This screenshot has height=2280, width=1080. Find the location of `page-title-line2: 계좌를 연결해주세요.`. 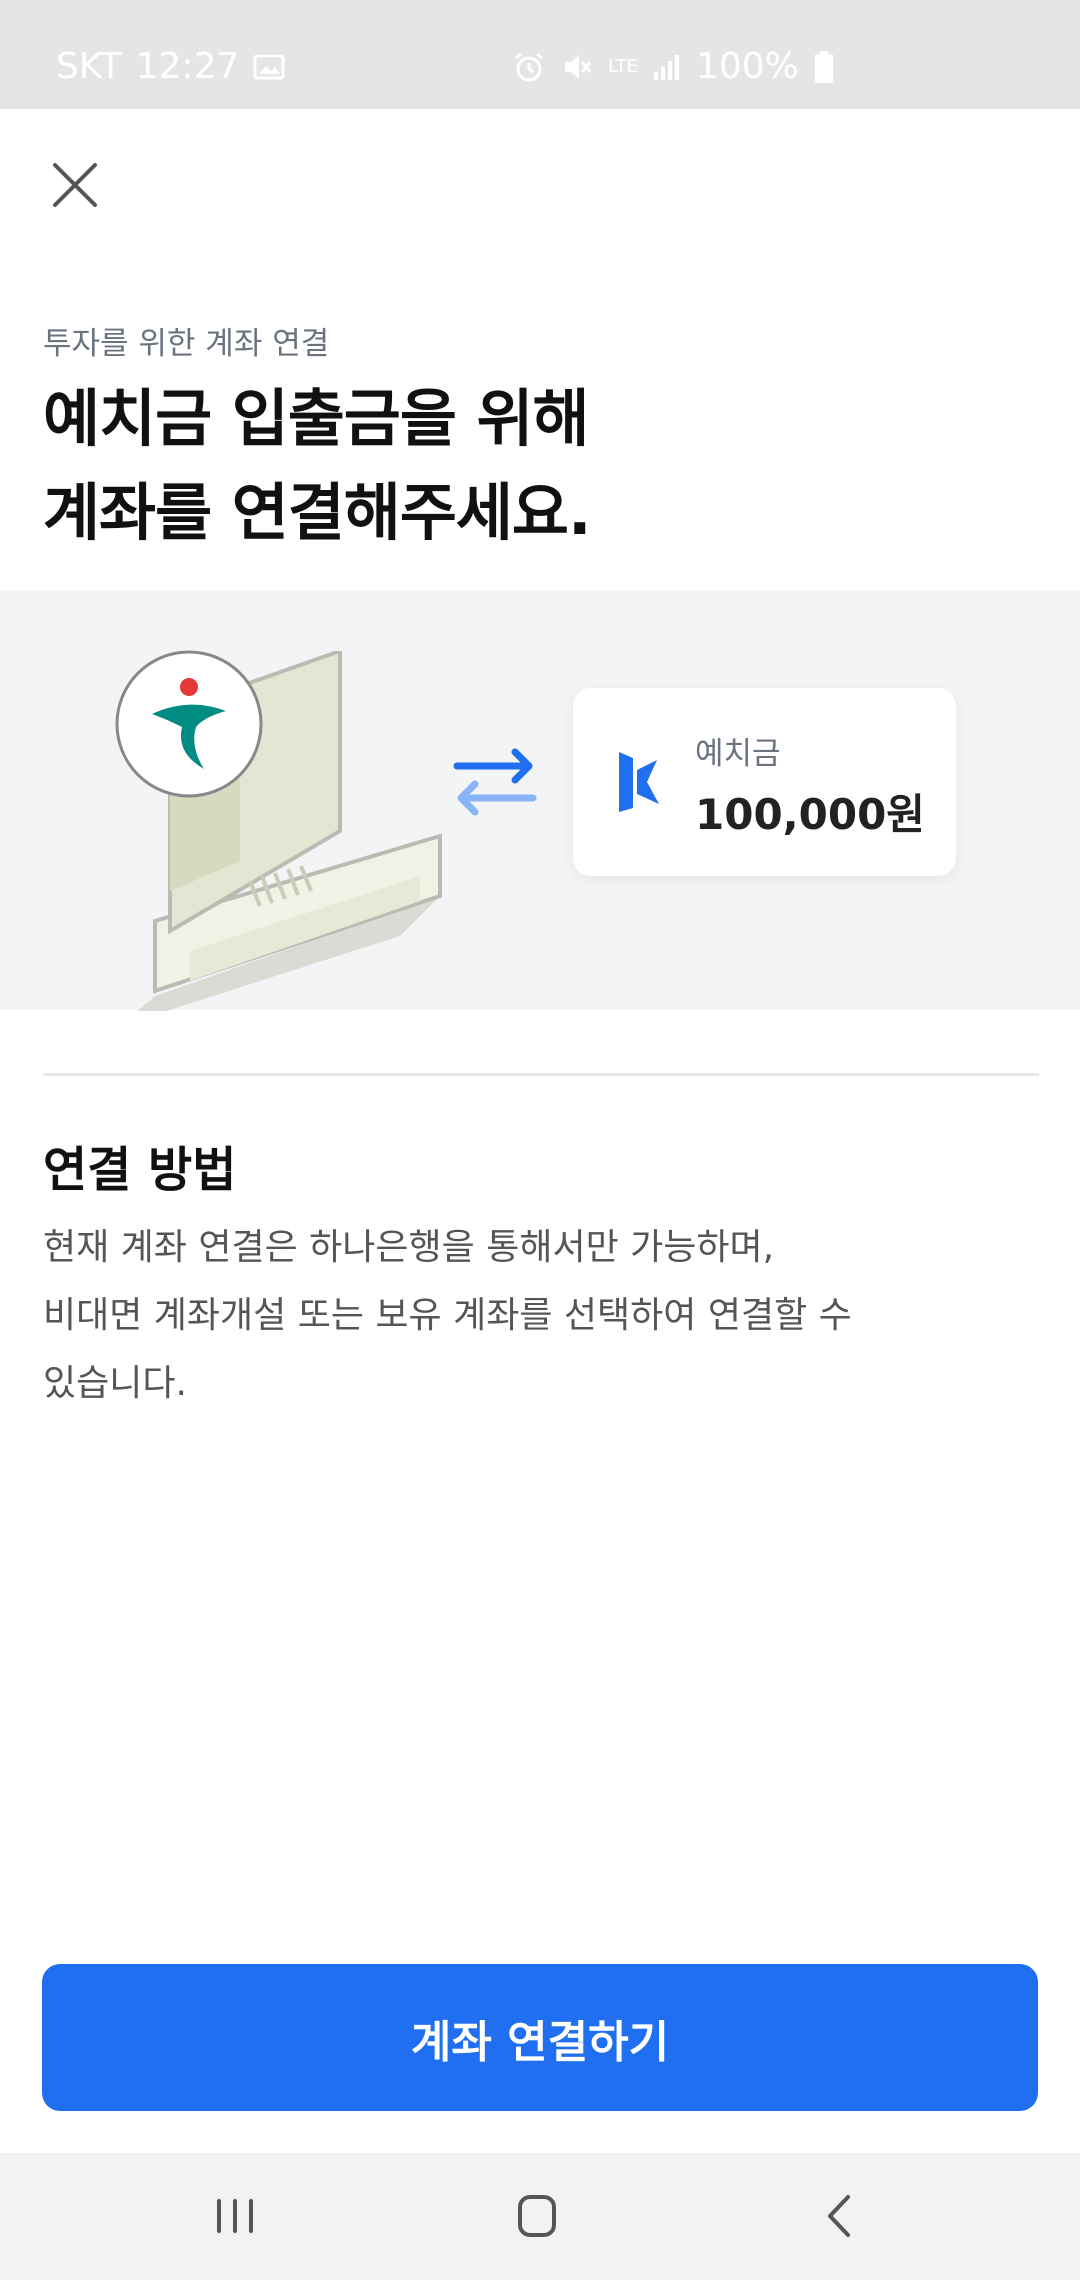

page-title-line2: 계좌를 연결해주세요. is located at coordinates (317, 512).